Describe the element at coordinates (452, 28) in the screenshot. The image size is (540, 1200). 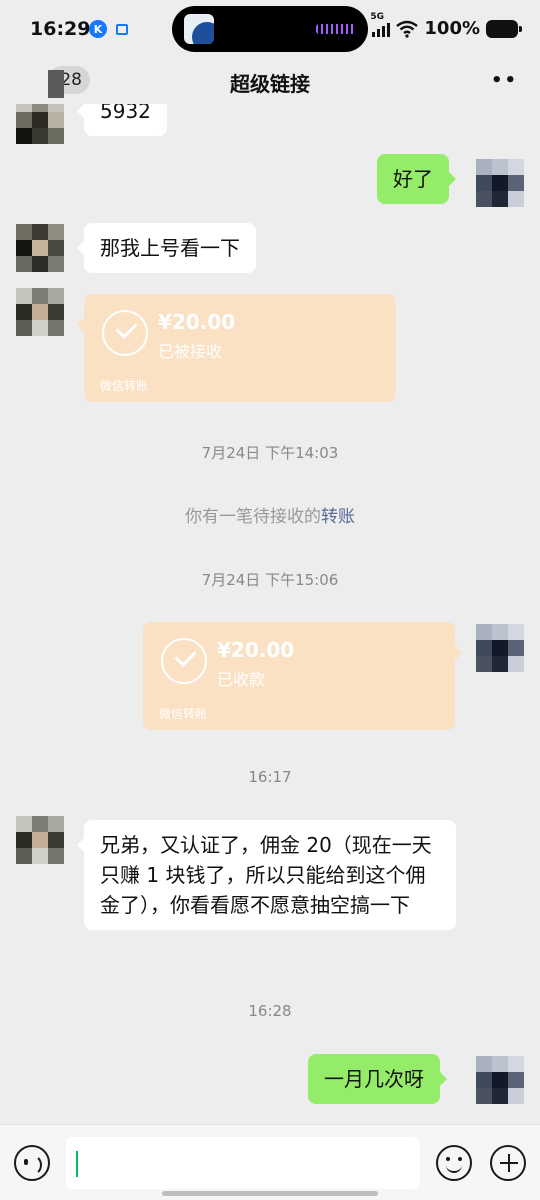
I see `battery-percent: 100%` at that location.